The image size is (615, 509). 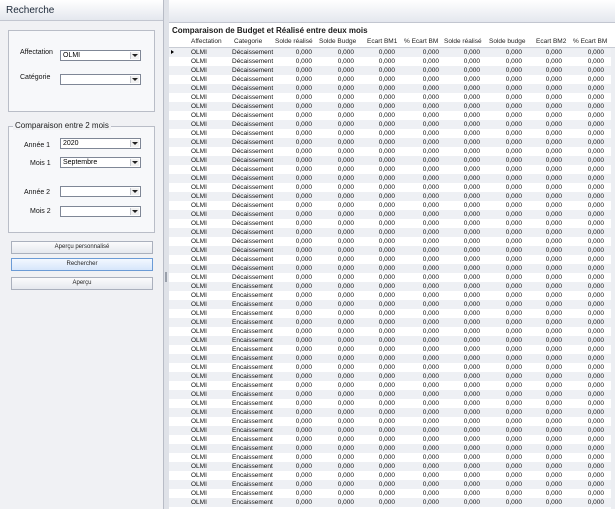 What do you see at coordinates (252, 295) in the screenshot?
I see `cell-categorie: Encaissement` at bounding box center [252, 295].